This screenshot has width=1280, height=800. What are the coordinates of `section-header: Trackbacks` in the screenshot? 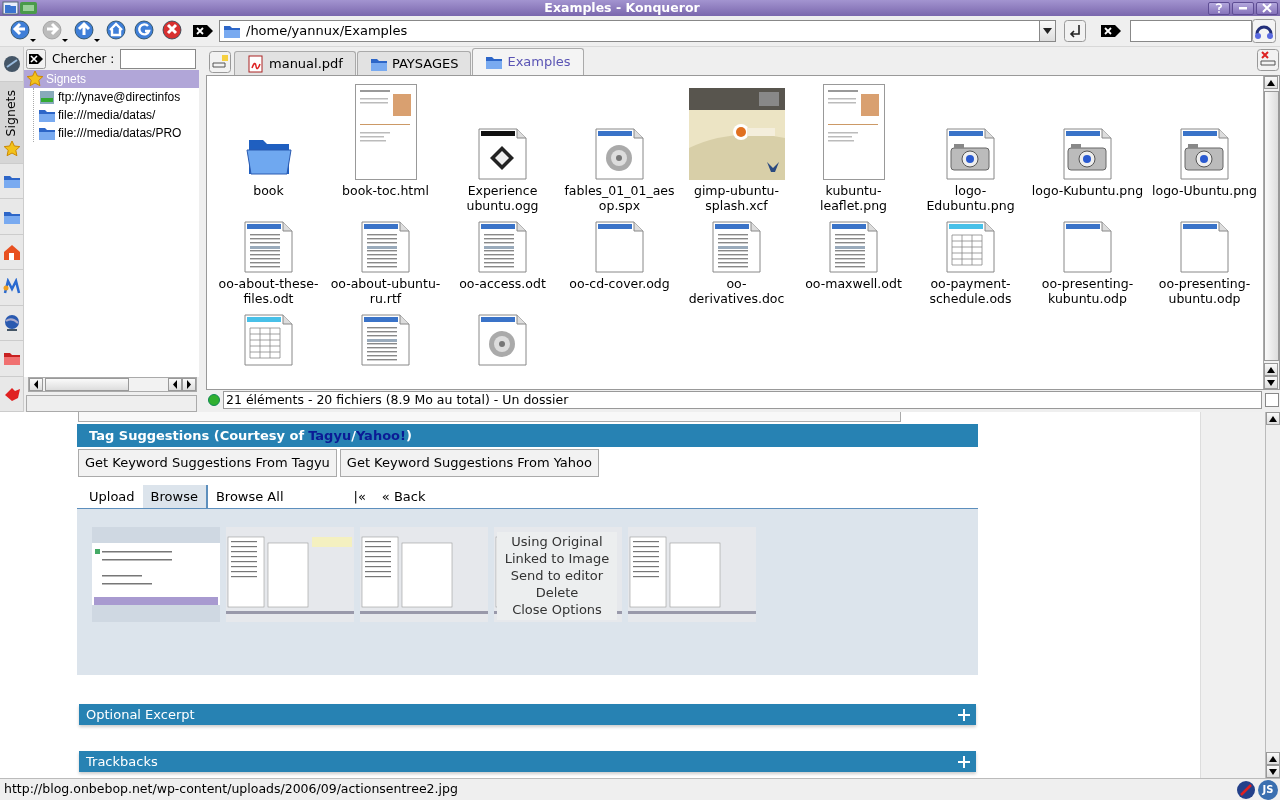 It's located at (527, 761).